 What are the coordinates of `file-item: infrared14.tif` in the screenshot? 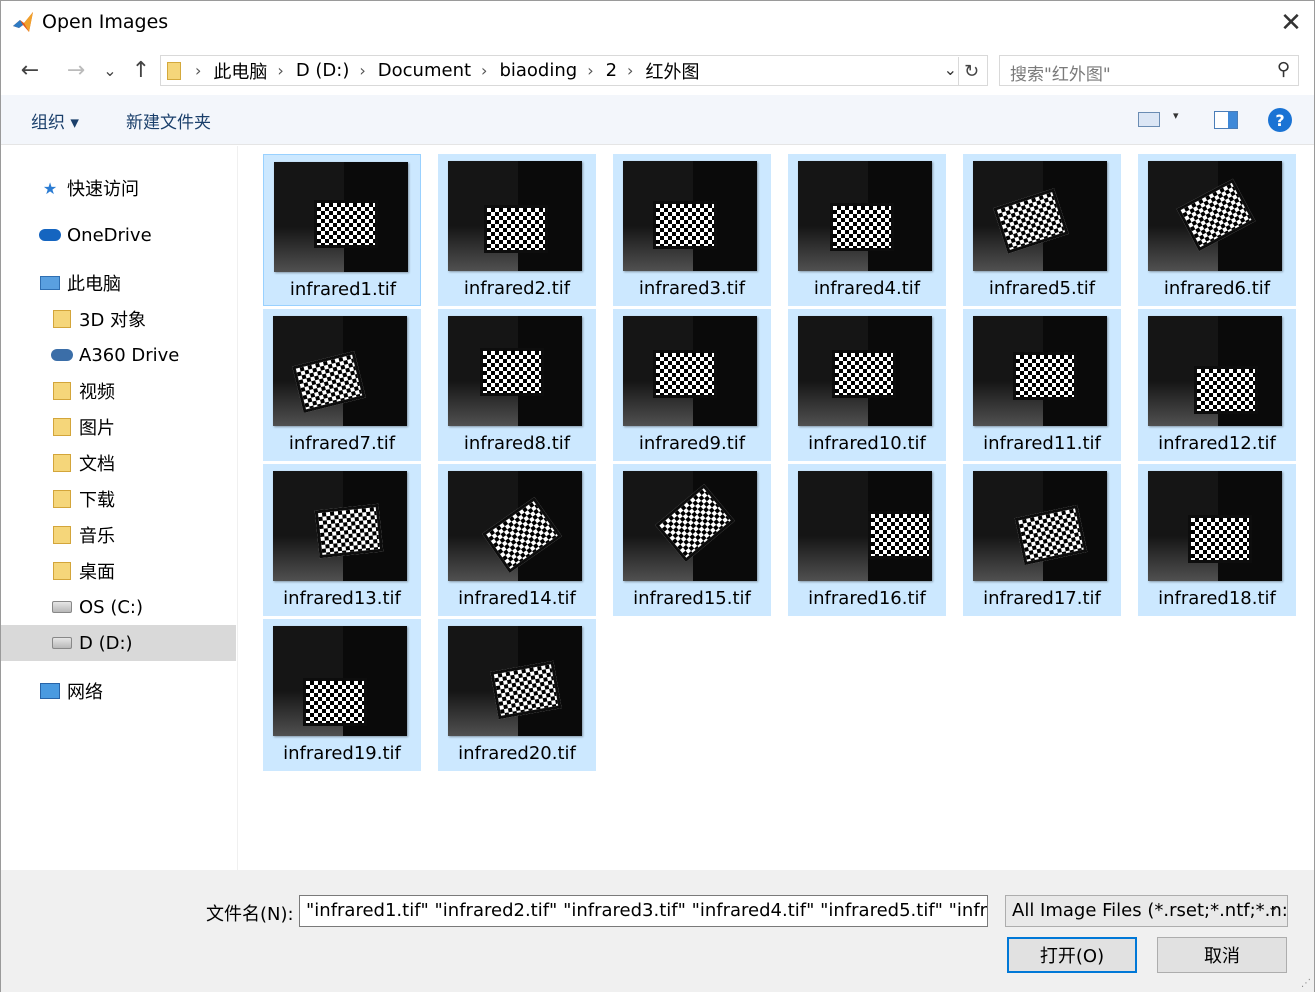 It's located at (517, 540).